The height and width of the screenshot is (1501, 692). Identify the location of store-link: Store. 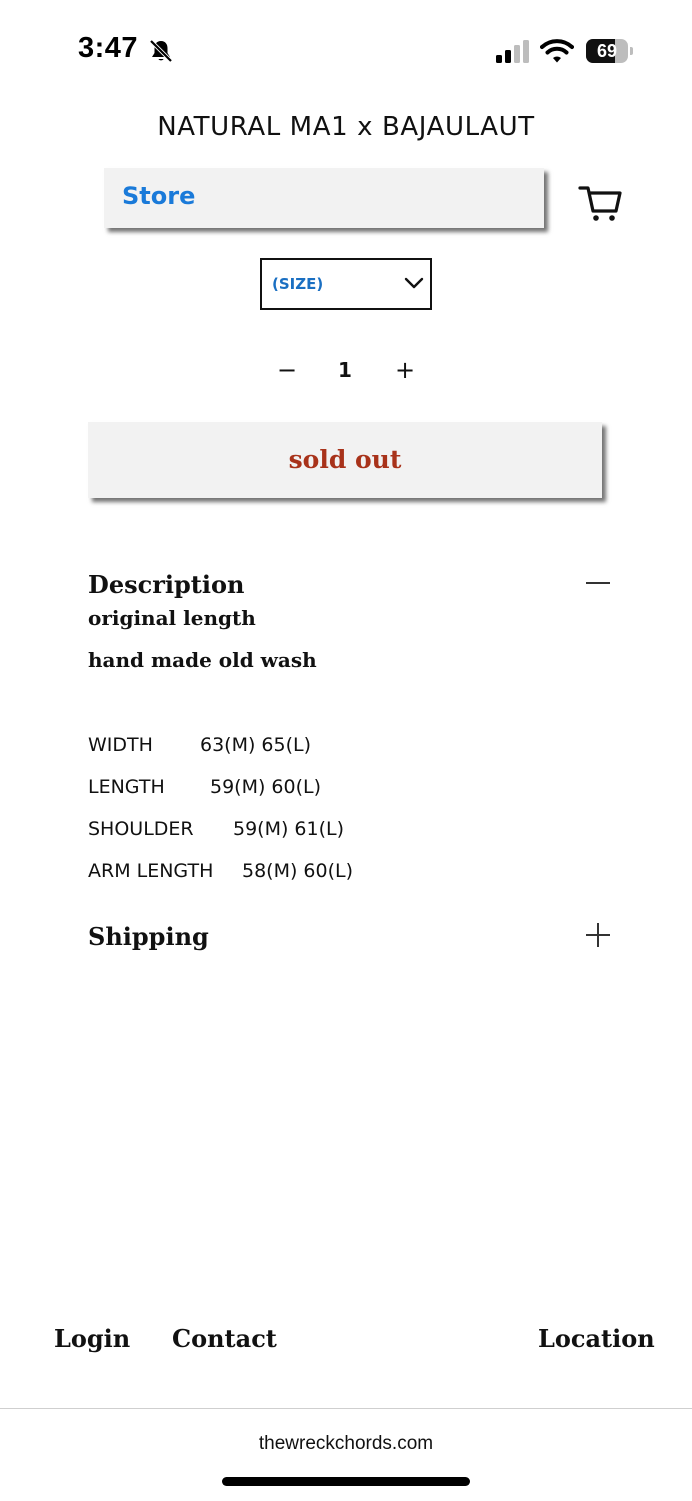
(158, 196).